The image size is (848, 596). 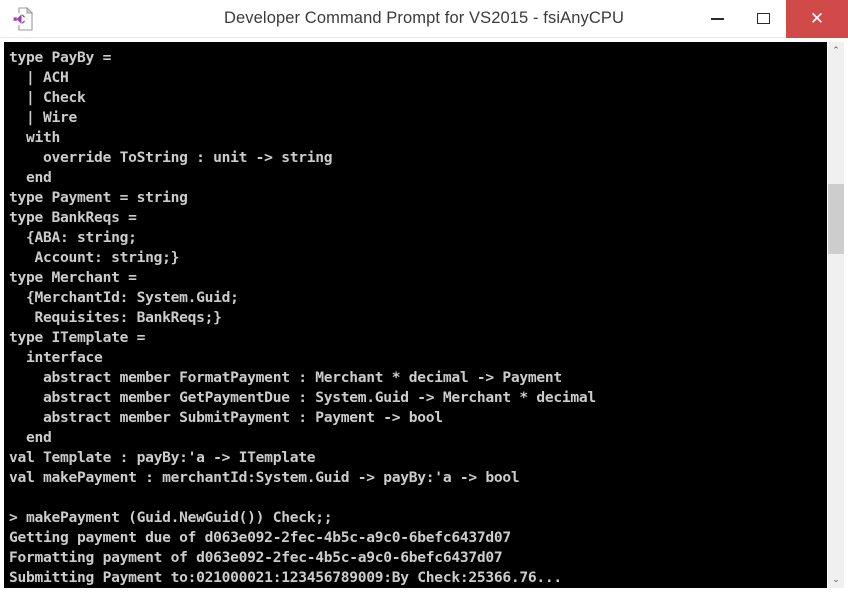 I want to click on scrollbar-thumb, so click(x=836, y=219).